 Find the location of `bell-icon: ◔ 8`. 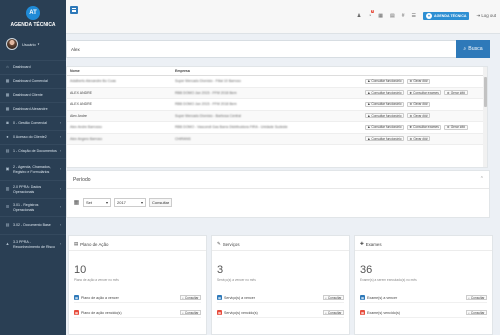

bell-icon: ◔ 8 is located at coordinates (371, 14).